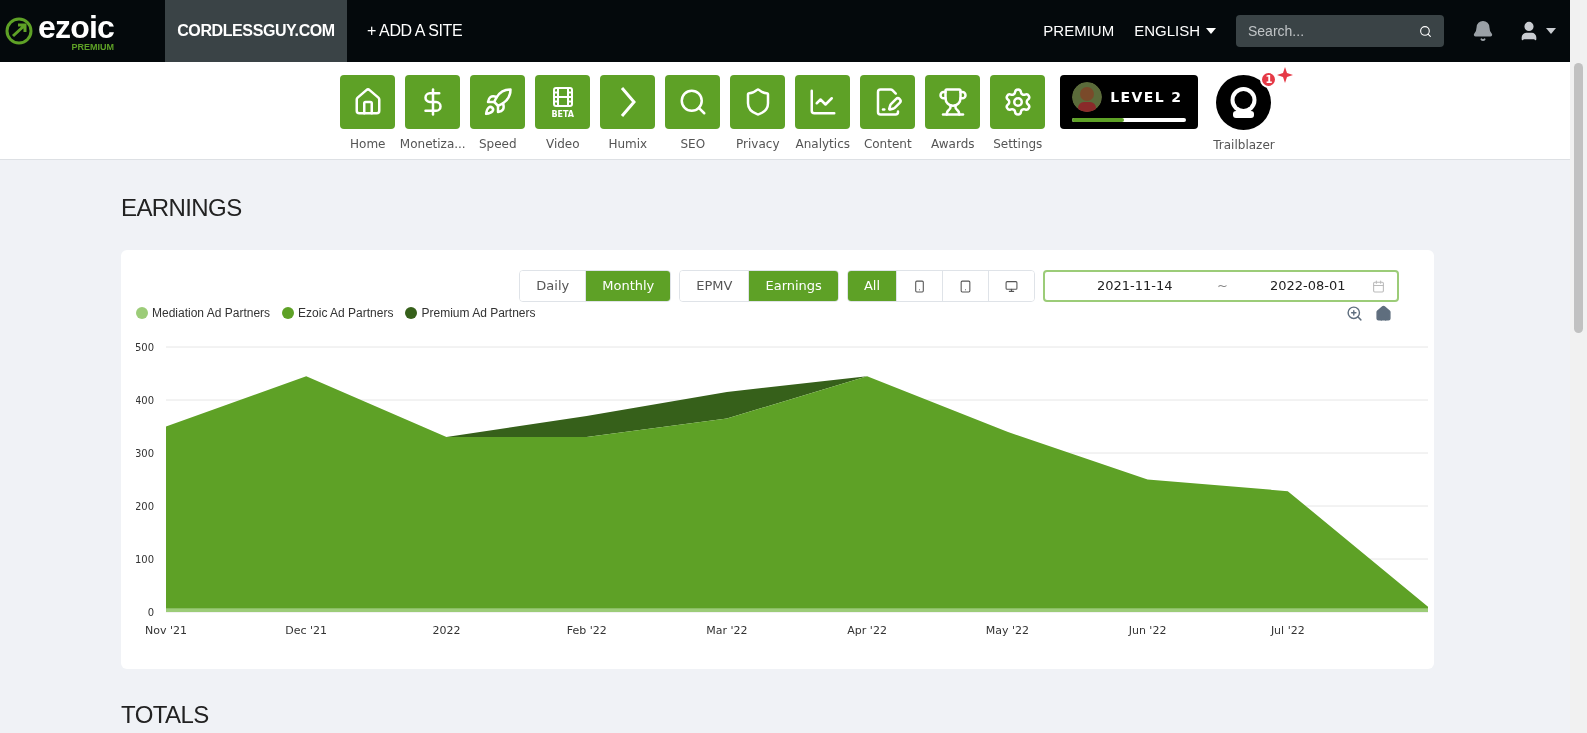 The height and width of the screenshot is (733, 1587). I want to click on x-axis-label: Apr '22, so click(867, 630).